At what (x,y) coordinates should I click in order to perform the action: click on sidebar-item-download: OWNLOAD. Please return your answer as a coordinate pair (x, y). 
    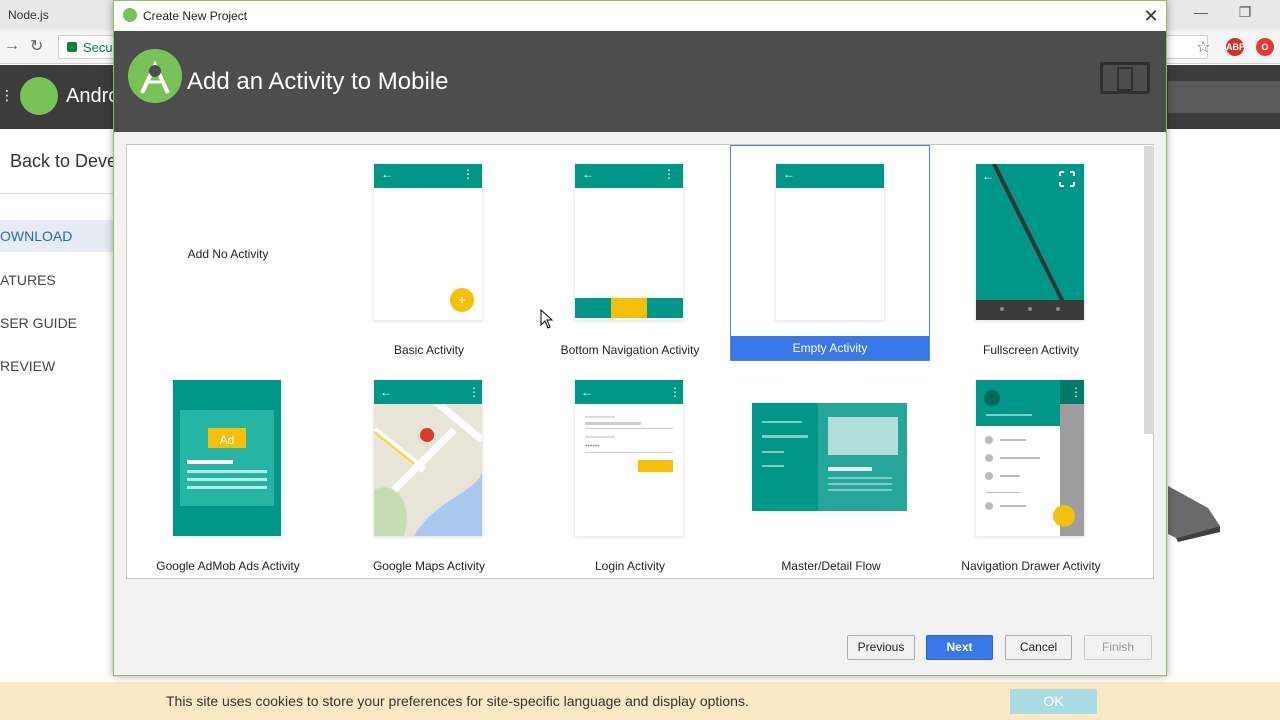
    Looking at the image, I should click on (57, 236).